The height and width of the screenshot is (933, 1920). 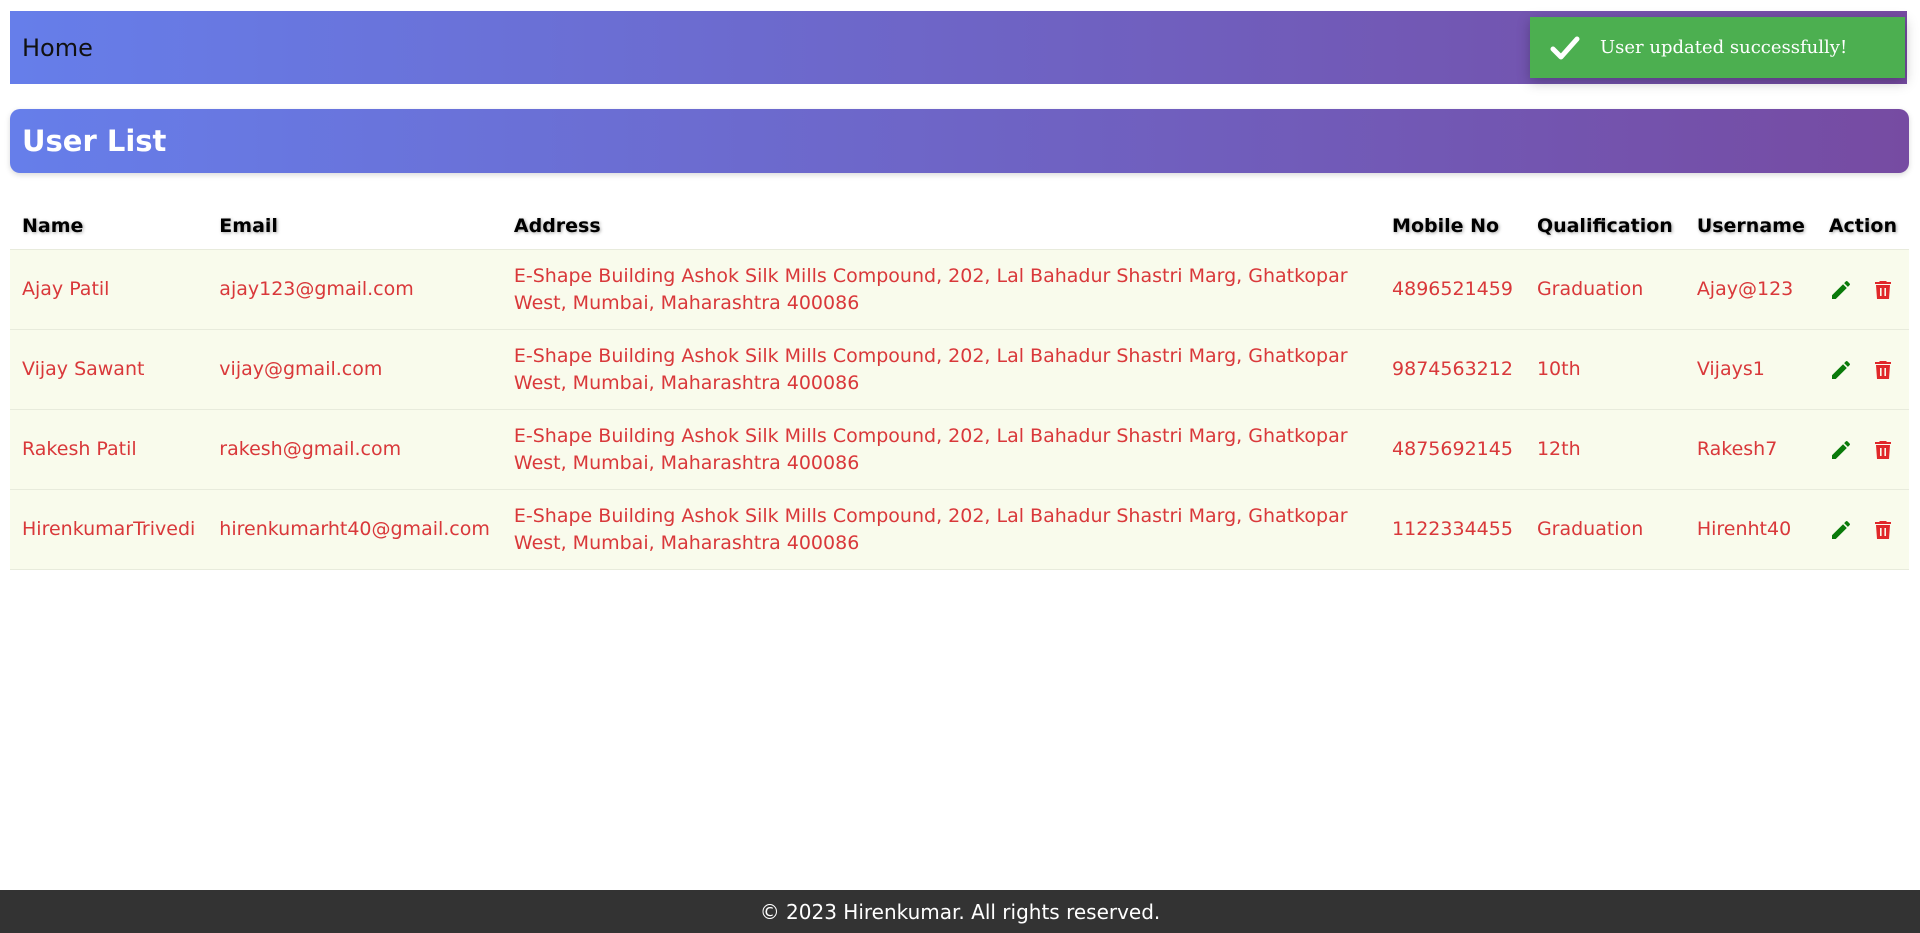 I want to click on cell-mobile: 1122334455, so click(x=1452, y=529).